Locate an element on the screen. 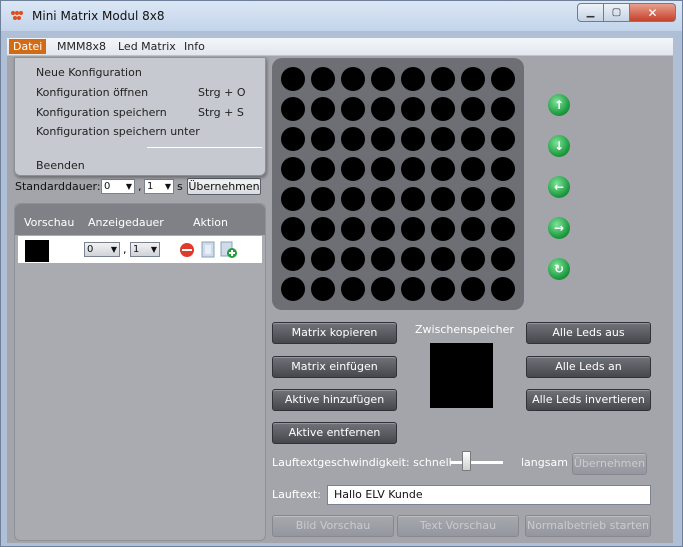 This screenshot has width=683, height=547. menu-mmm8x8: MMM8x8 is located at coordinates (81, 46).